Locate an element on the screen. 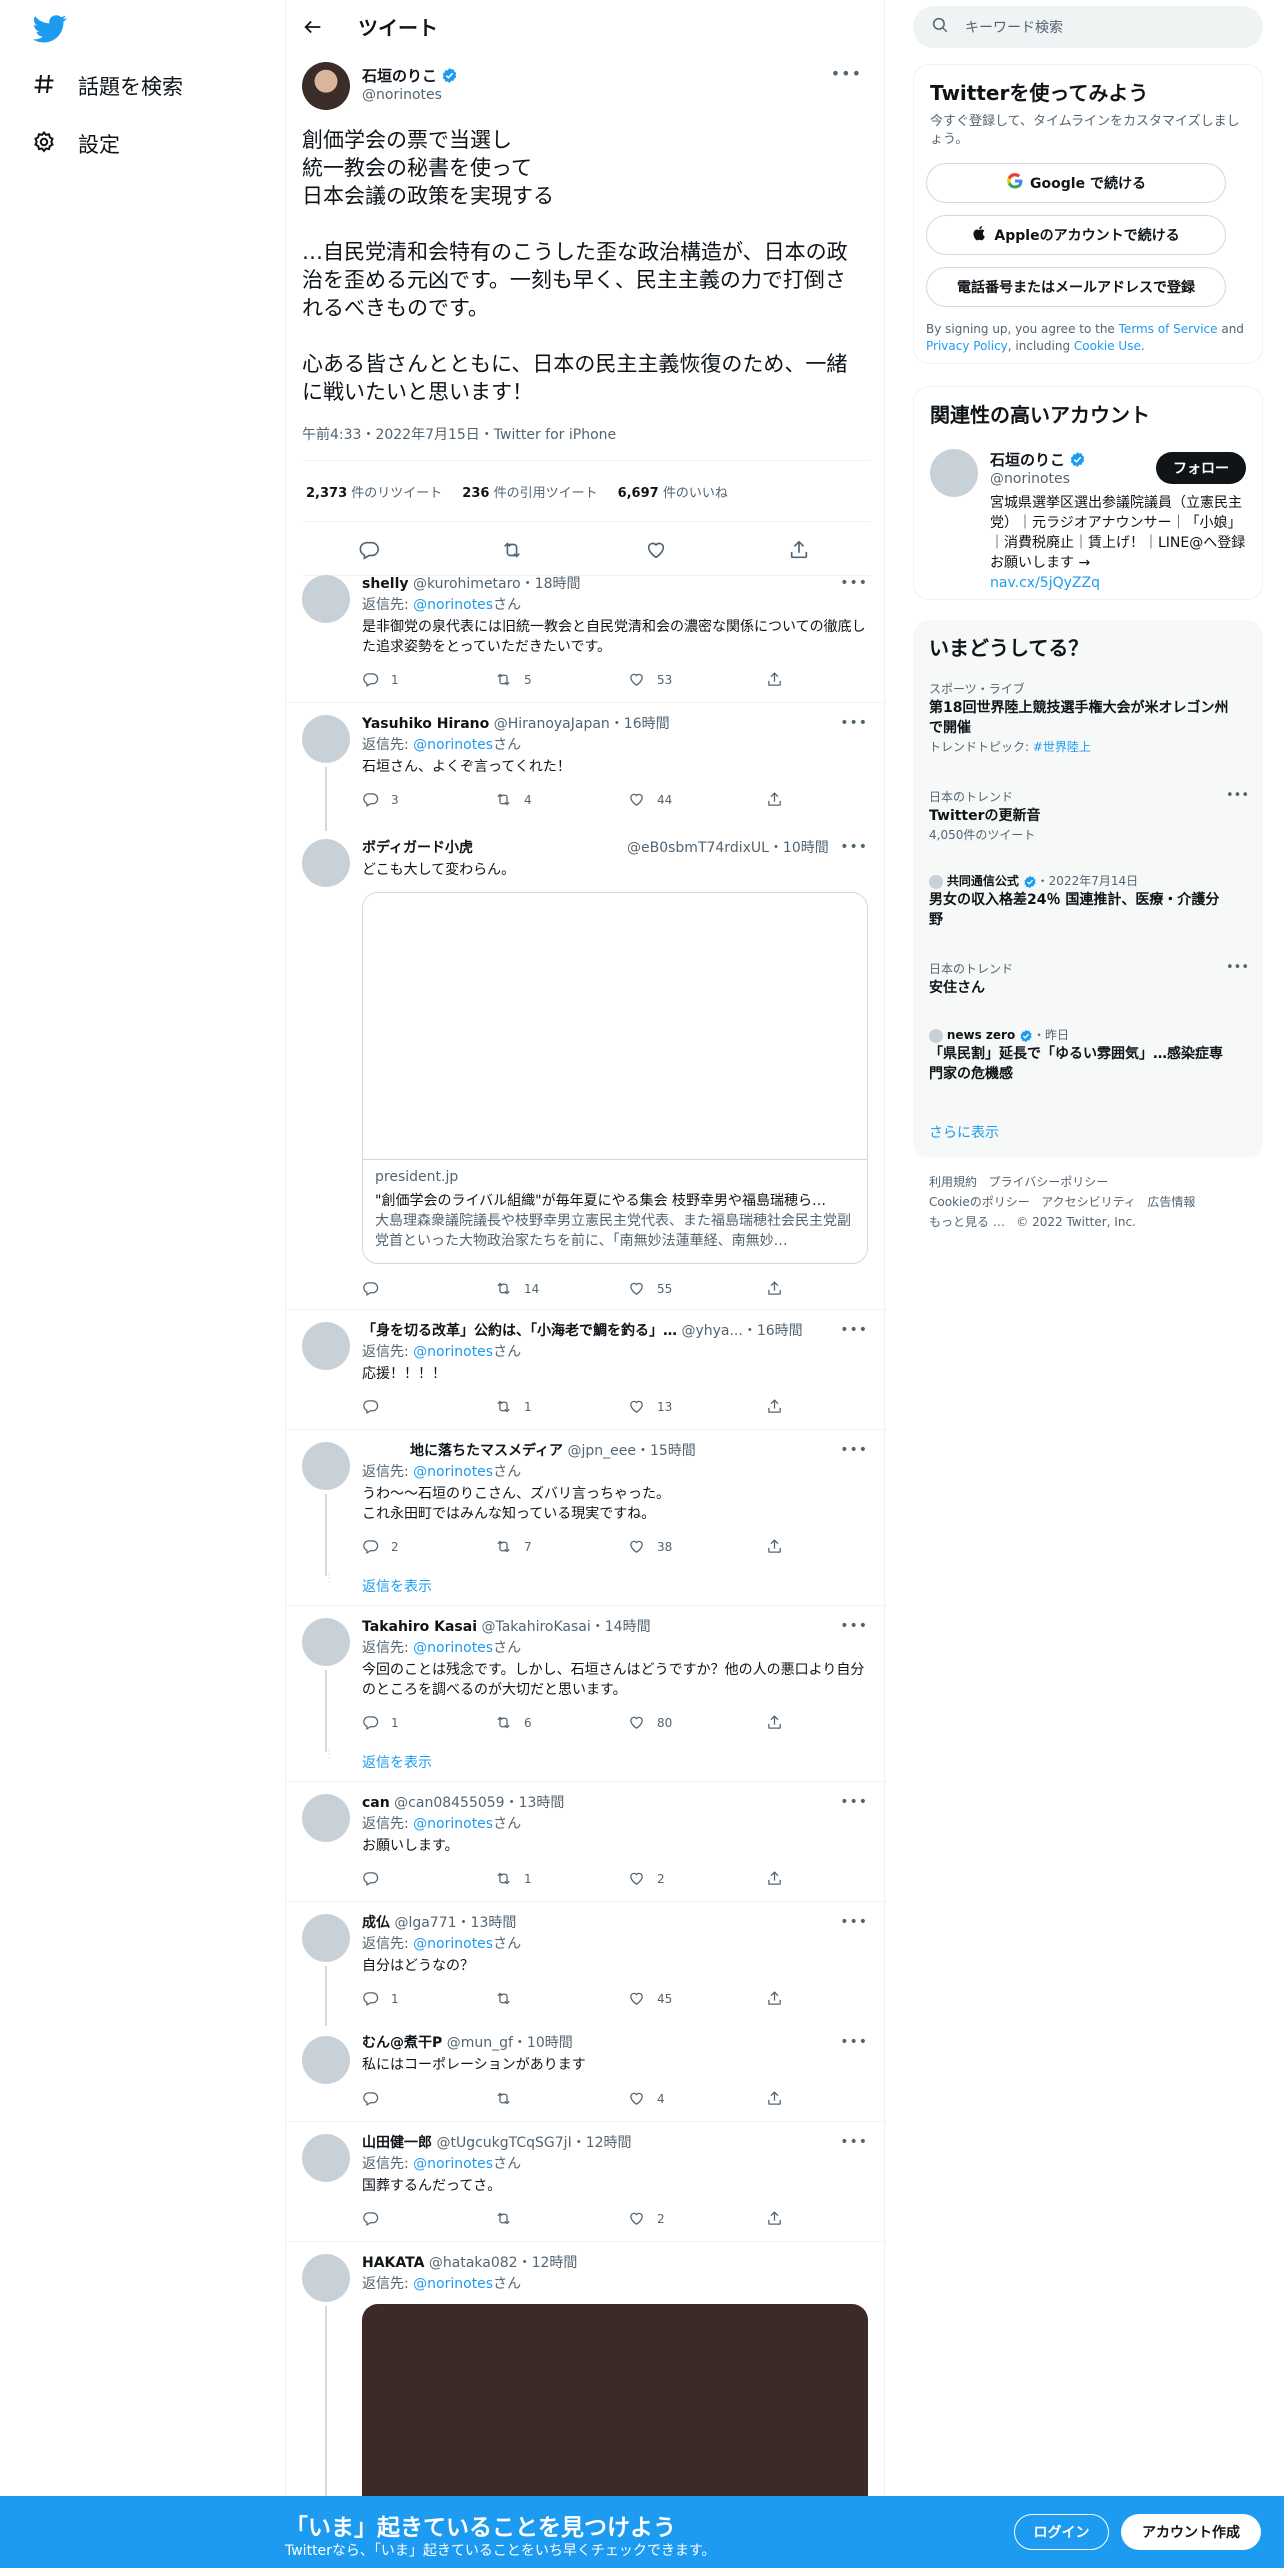 The image size is (1284, 2568). retweet-button: 14 is located at coordinates (517, 1288).